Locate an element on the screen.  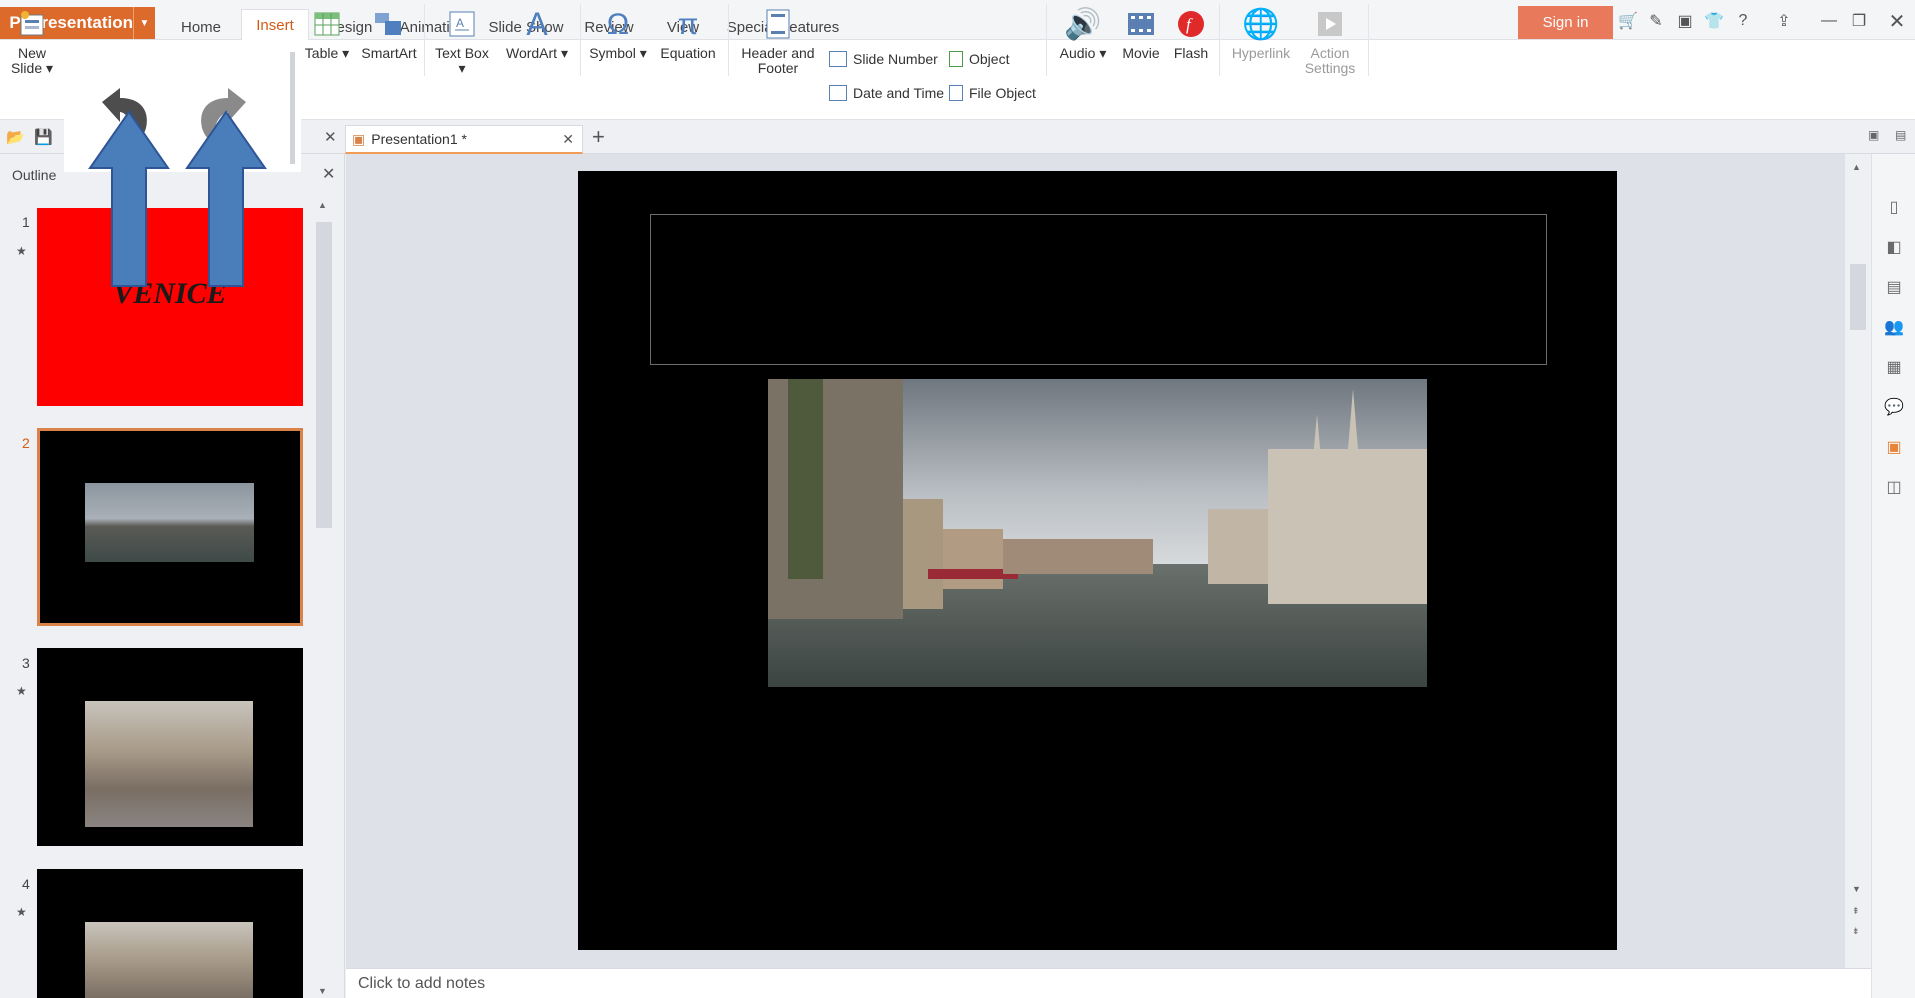
new-slide-button: New Slide ▾ is located at coordinates (32, 42).